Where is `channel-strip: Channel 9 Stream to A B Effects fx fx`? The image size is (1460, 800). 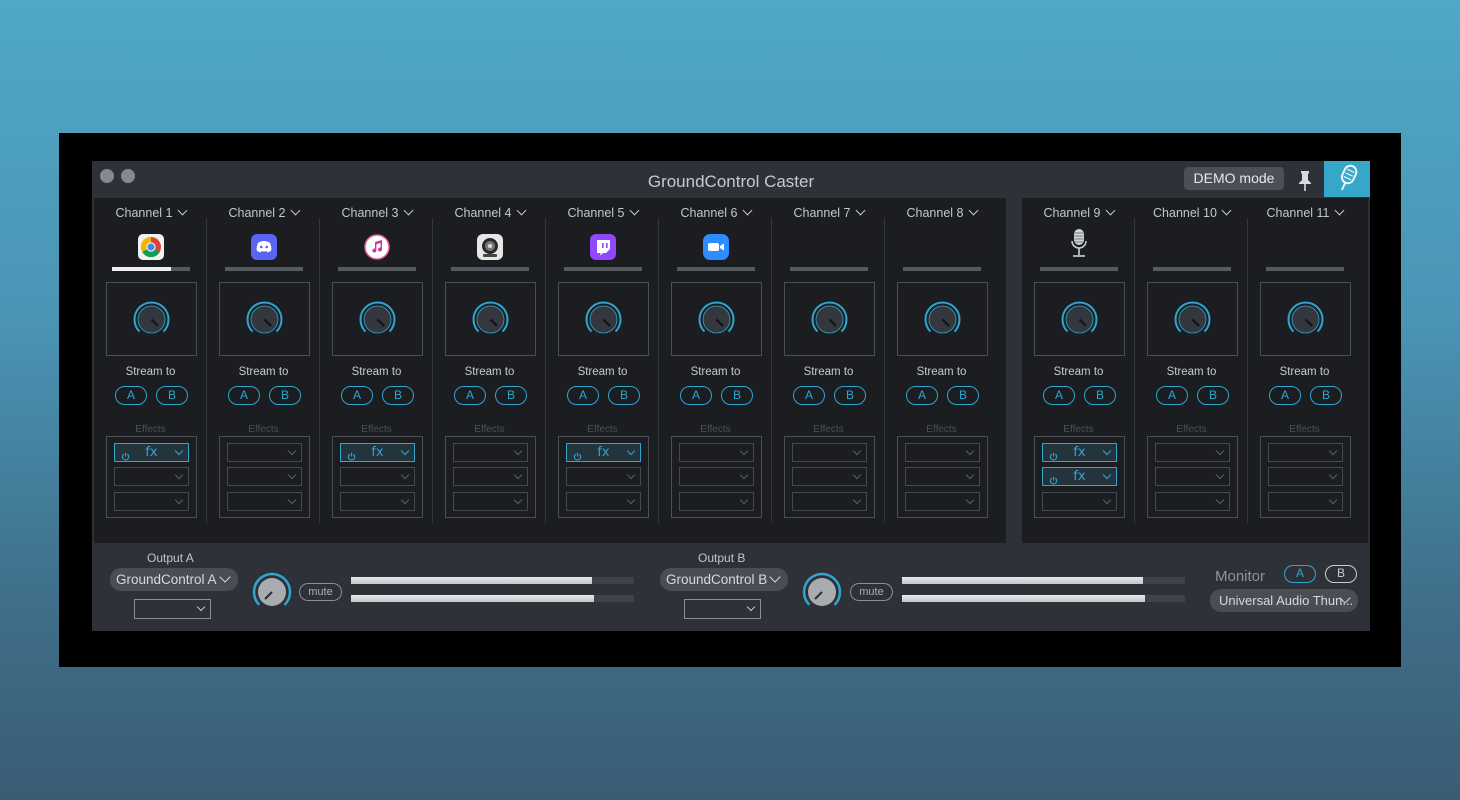 channel-strip: Channel 9 Stream to A B Effects fx fx is located at coordinates (1078, 370).